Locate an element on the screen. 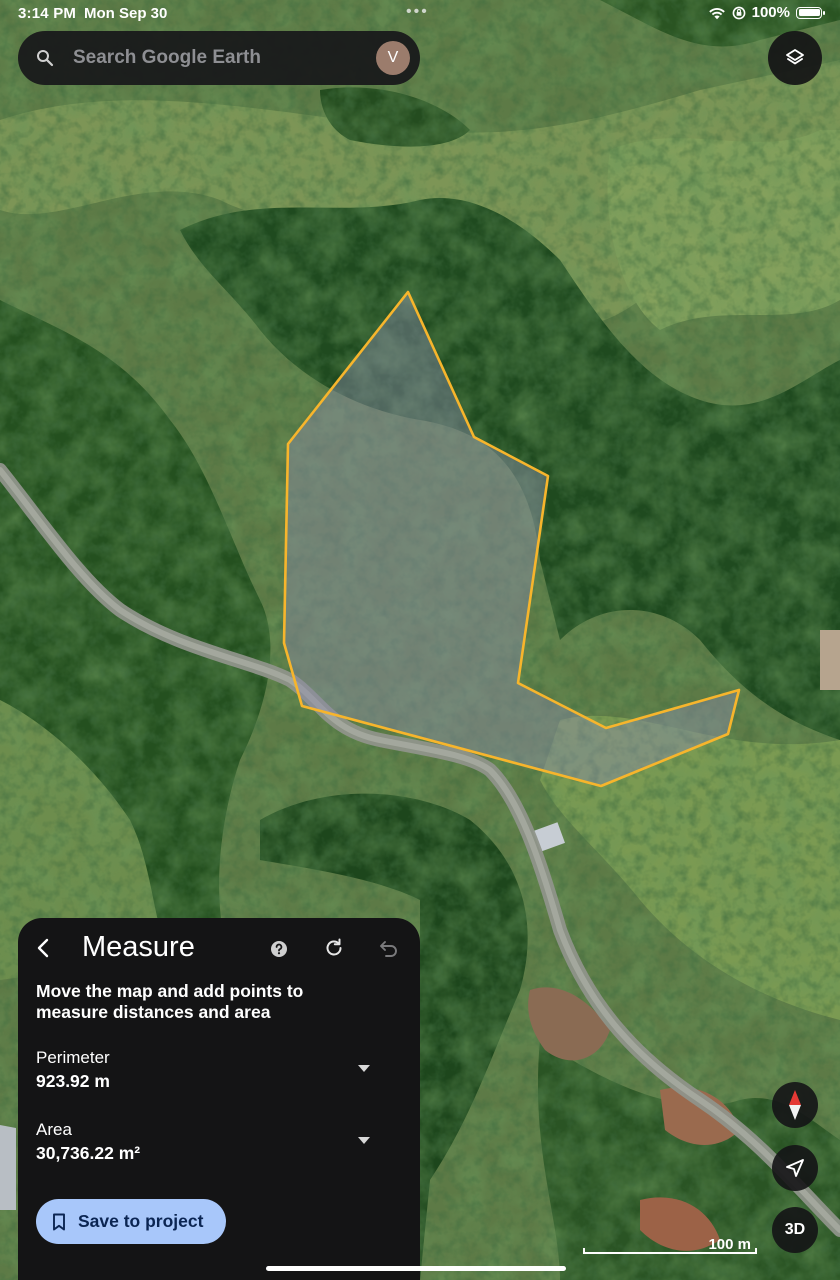 This screenshot has height=1280, width=840. multitasking-dots: ••• is located at coordinates (417, 12).